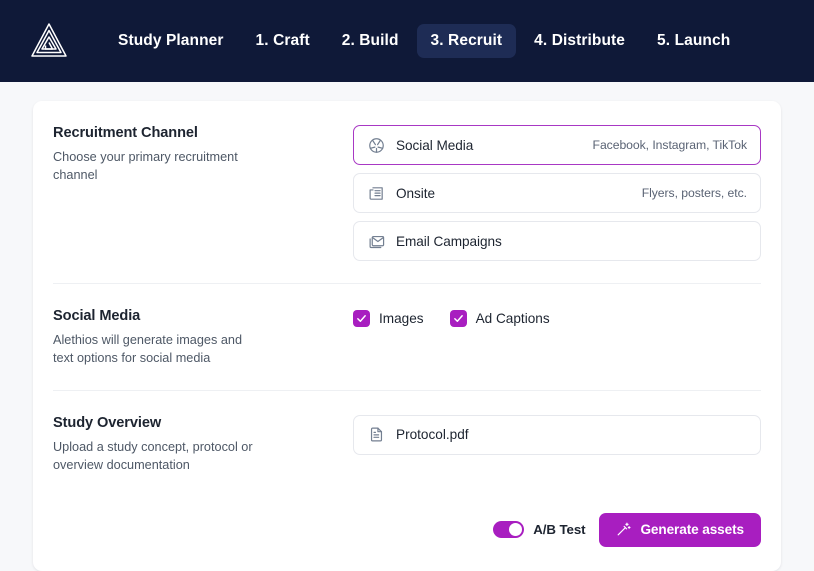  I want to click on alethios-logo, so click(49, 41).